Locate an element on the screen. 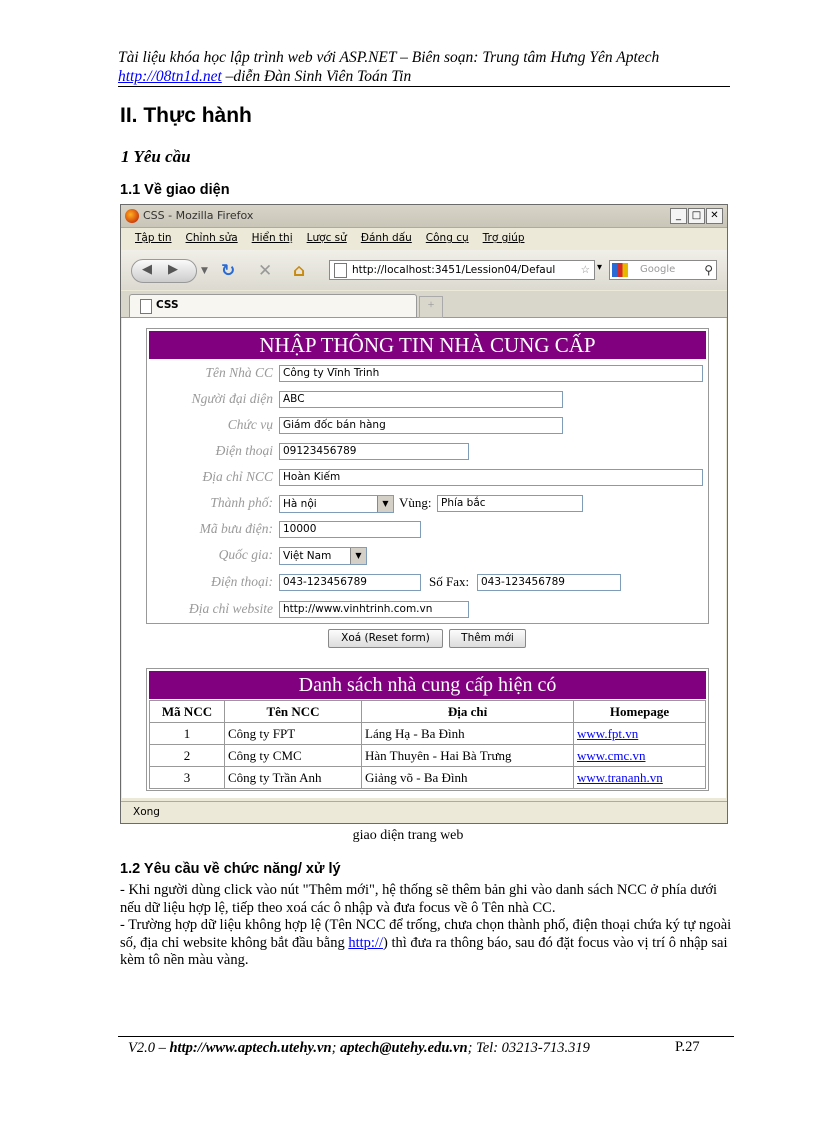  so-fax-input: 043-123456789 is located at coordinates (549, 582).